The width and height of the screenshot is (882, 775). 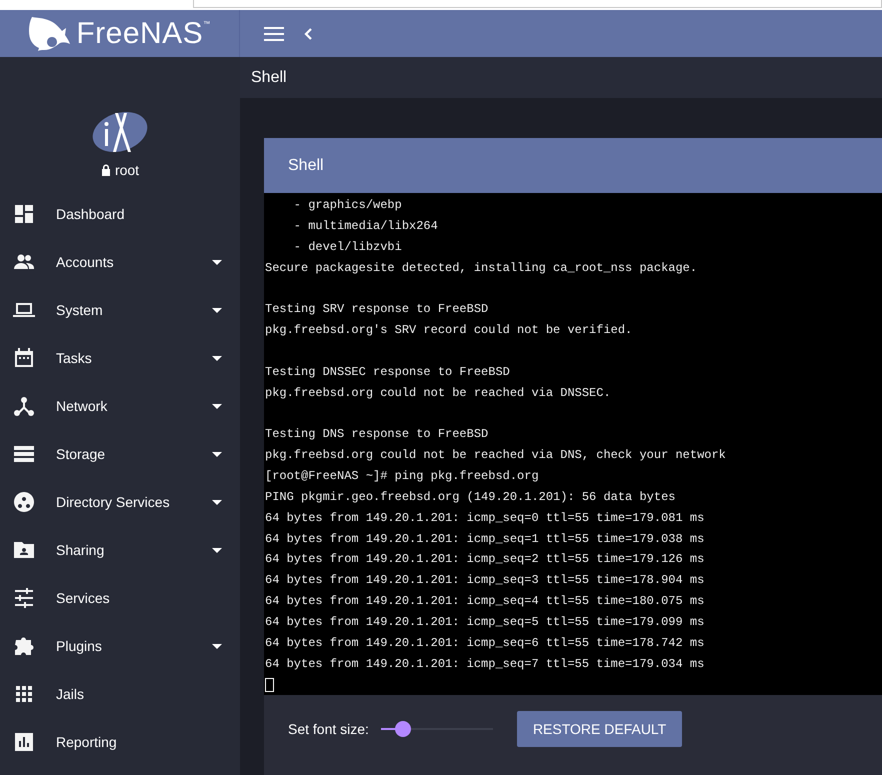 I want to click on terminal-line: 64 bytes from 149.20.1.201: icmp_seq=3 ttl=55 time=178.904 ms, so click(x=485, y=581).